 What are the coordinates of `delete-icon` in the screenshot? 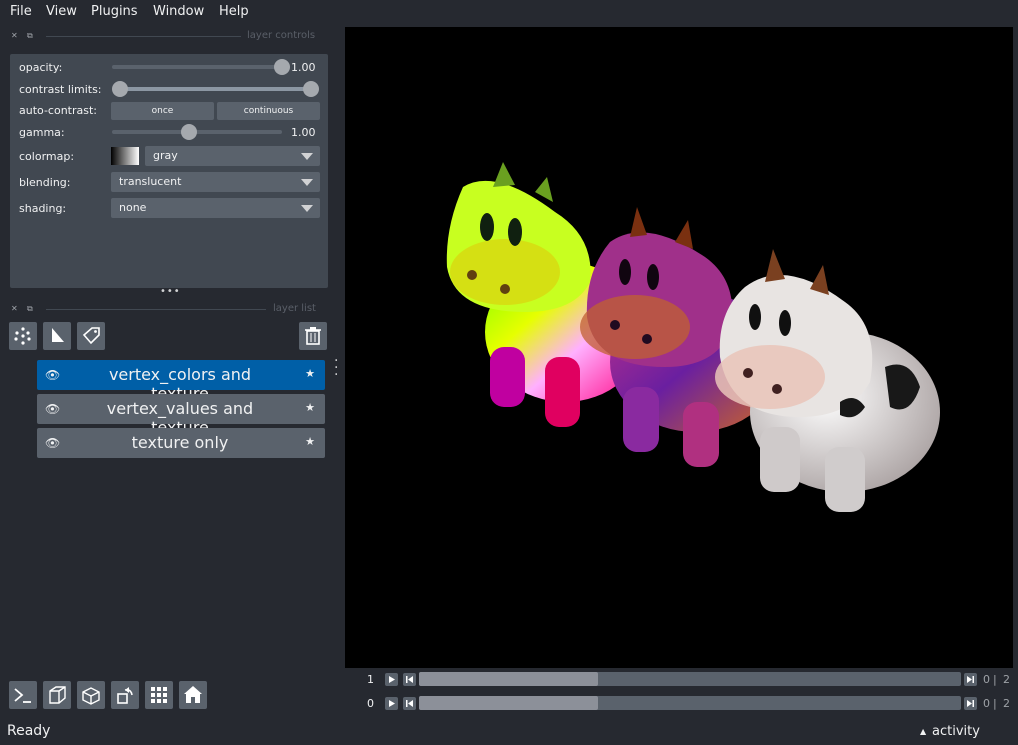 It's located at (313, 336).